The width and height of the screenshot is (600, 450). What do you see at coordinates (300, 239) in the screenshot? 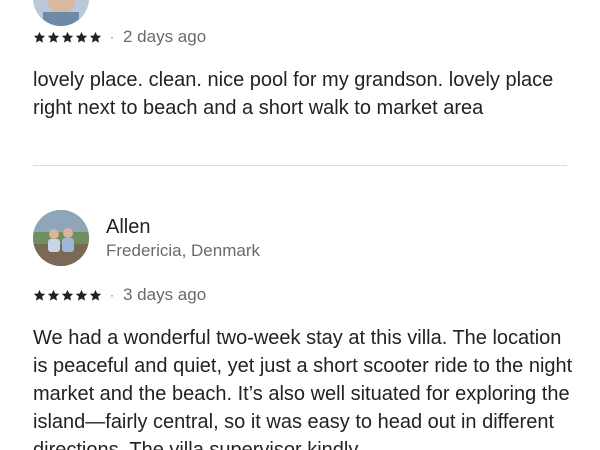
I see `reviewer-header: Allen Fredericia, Denmark` at bounding box center [300, 239].